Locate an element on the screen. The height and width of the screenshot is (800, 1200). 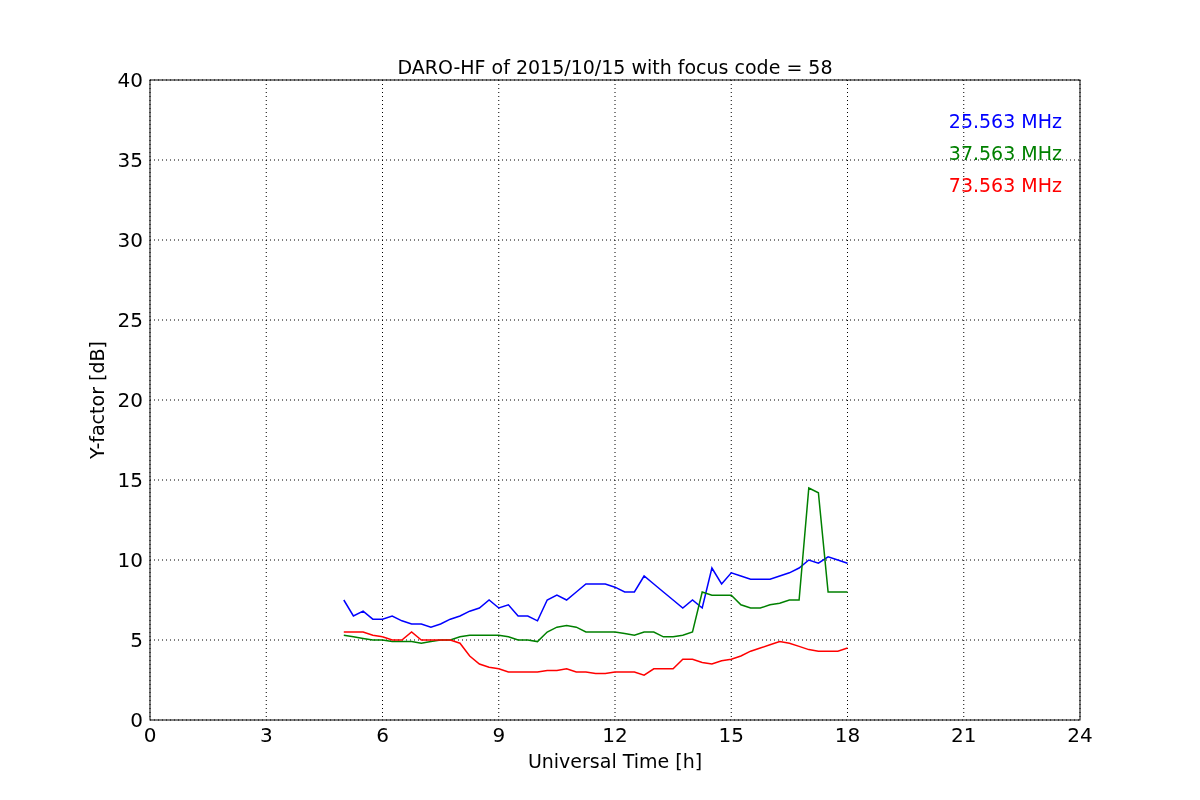
y-tick-label: 25 is located at coordinates (130, 320).